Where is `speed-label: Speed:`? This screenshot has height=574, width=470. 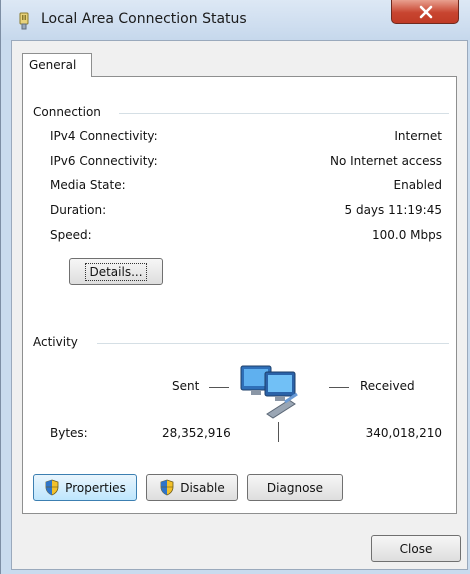 speed-label: Speed: is located at coordinates (71, 235).